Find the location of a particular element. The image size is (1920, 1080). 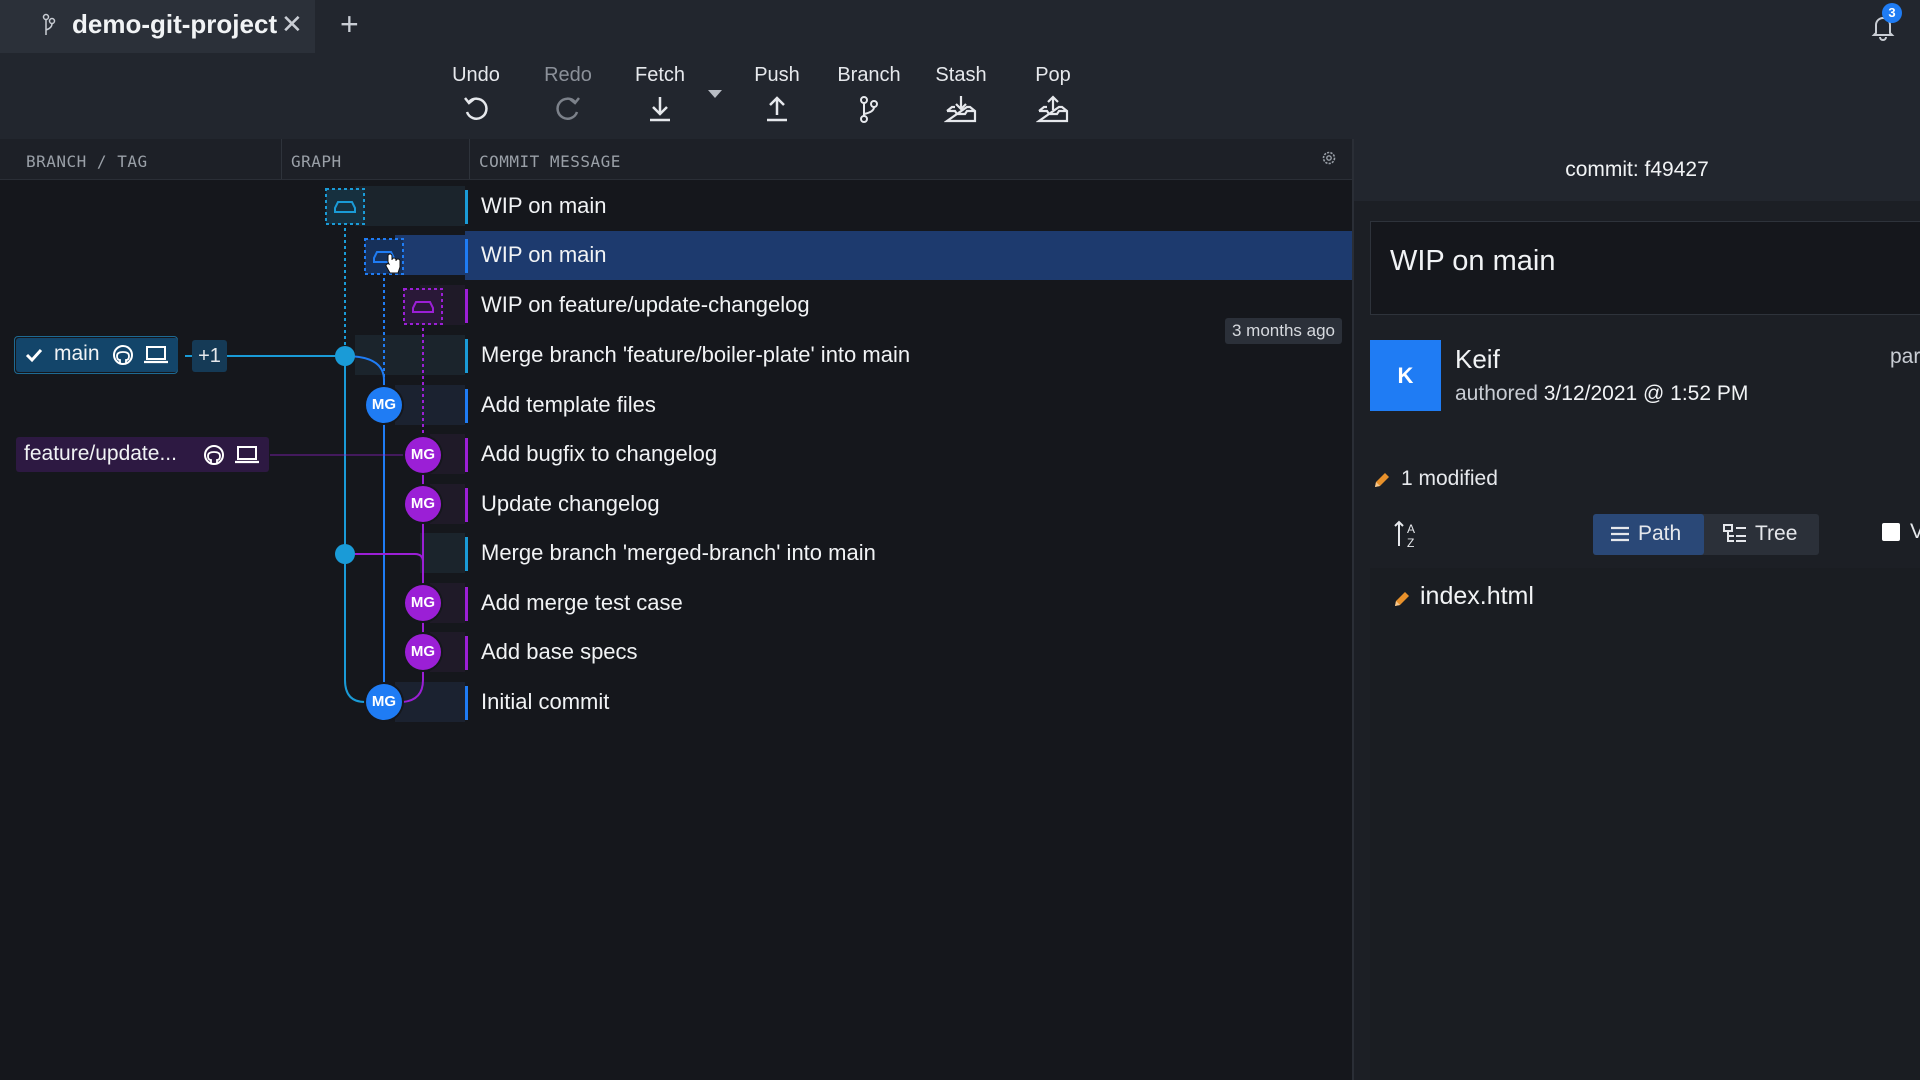

relative-time-badge: 3 months ago is located at coordinates (1284, 331).